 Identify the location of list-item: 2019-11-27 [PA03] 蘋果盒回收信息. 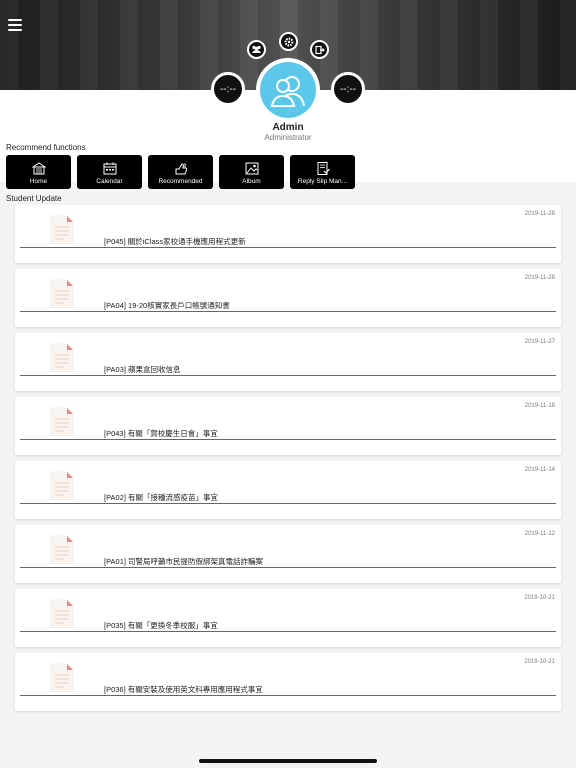
(288, 362).